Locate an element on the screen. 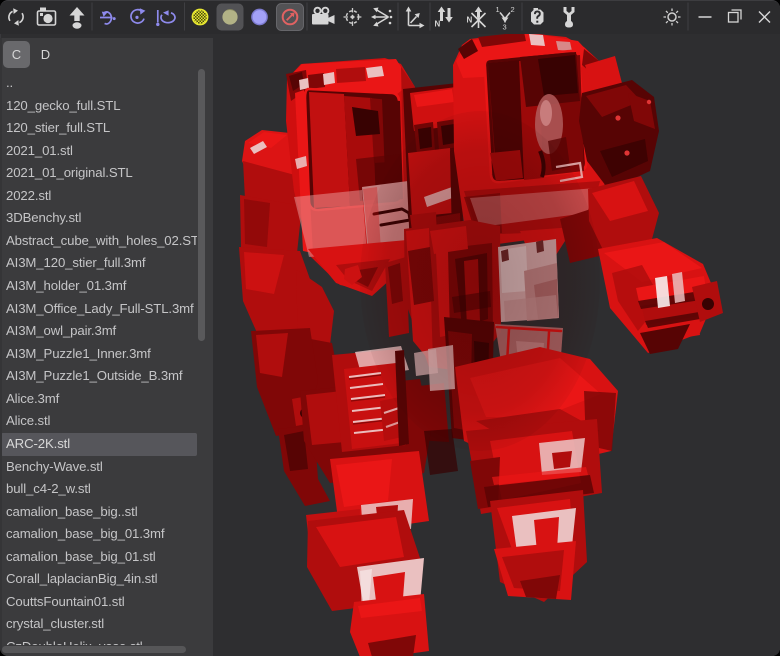 The image size is (780, 656). svg-text: 1 is located at coordinates (498, 9).